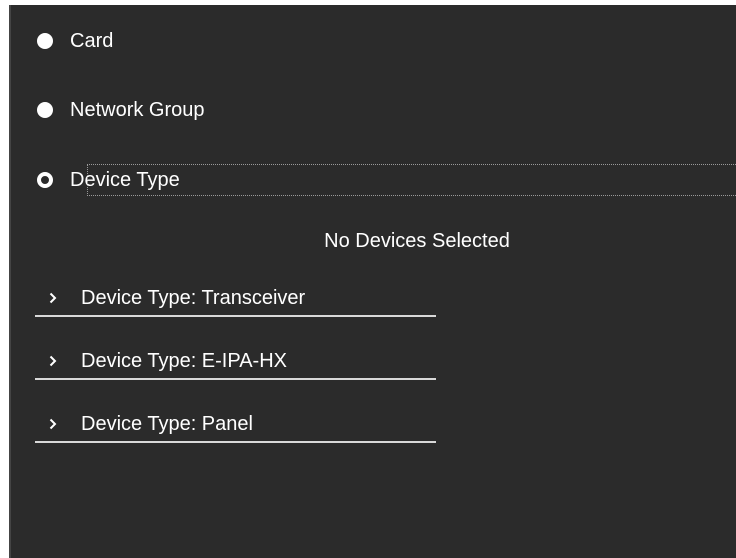  What do you see at coordinates (92, 41) in the screenshot?
I see `radio-label-card: Card` at bounding box center [92, 41].